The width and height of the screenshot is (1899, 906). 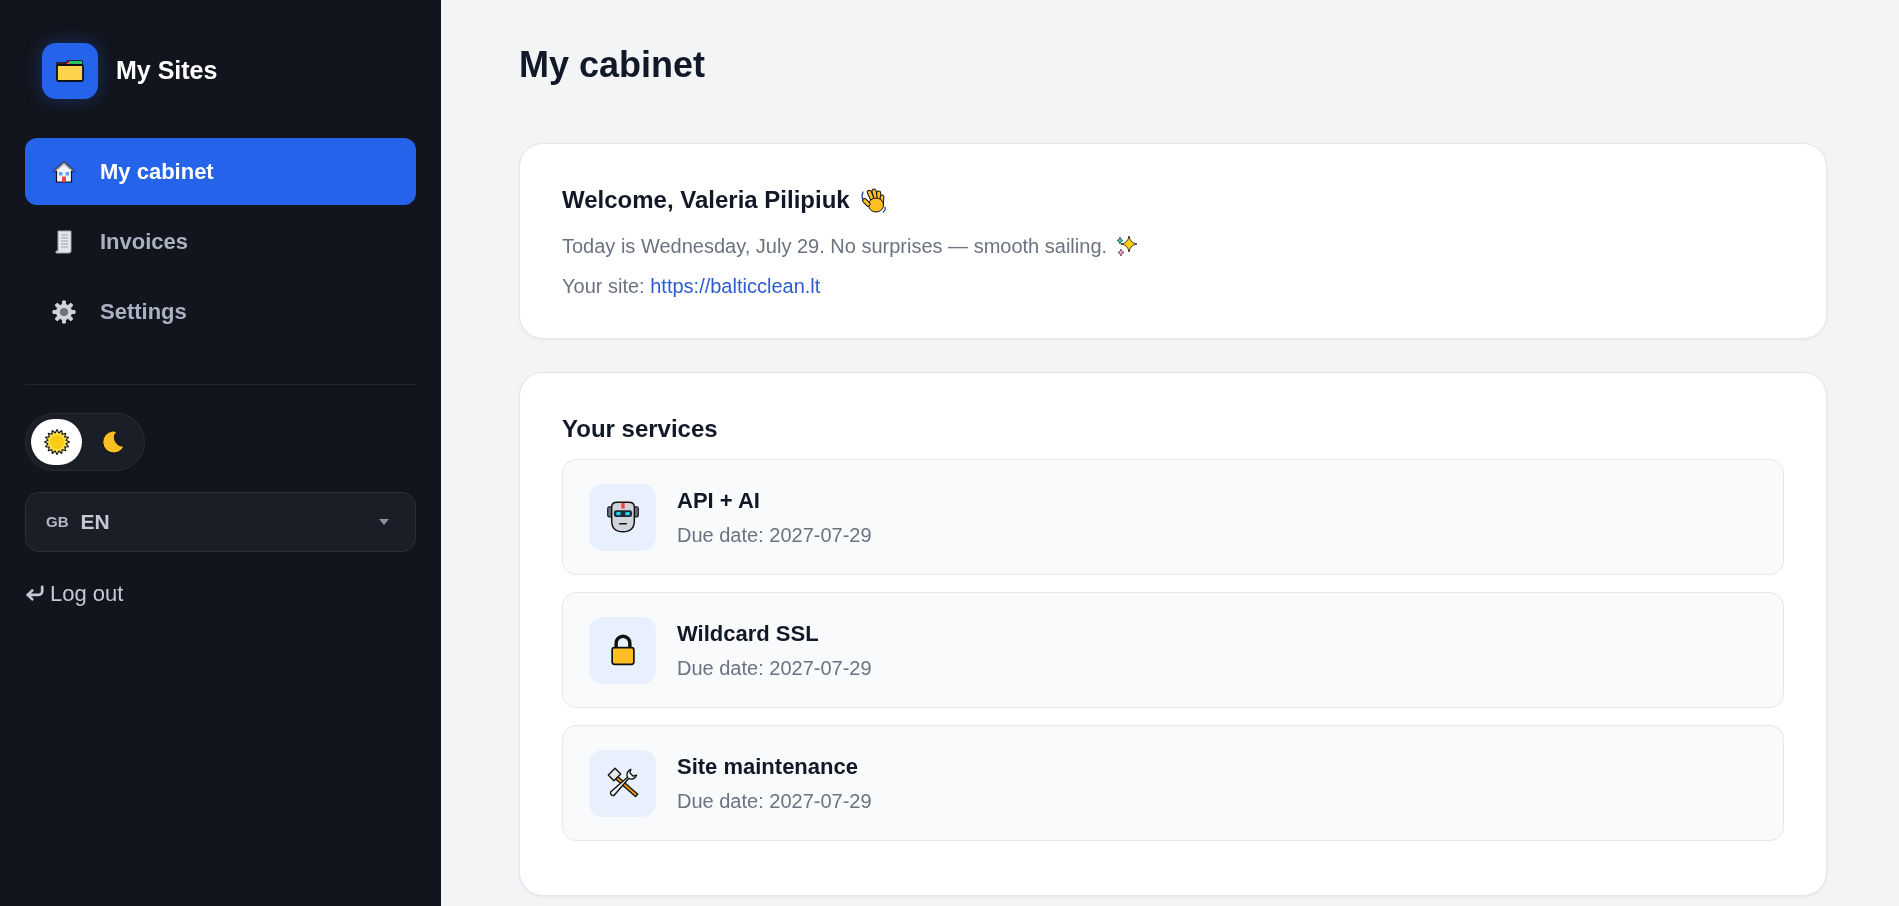 I want to click on brand-name: My Sites, so click(x=167, y=71).